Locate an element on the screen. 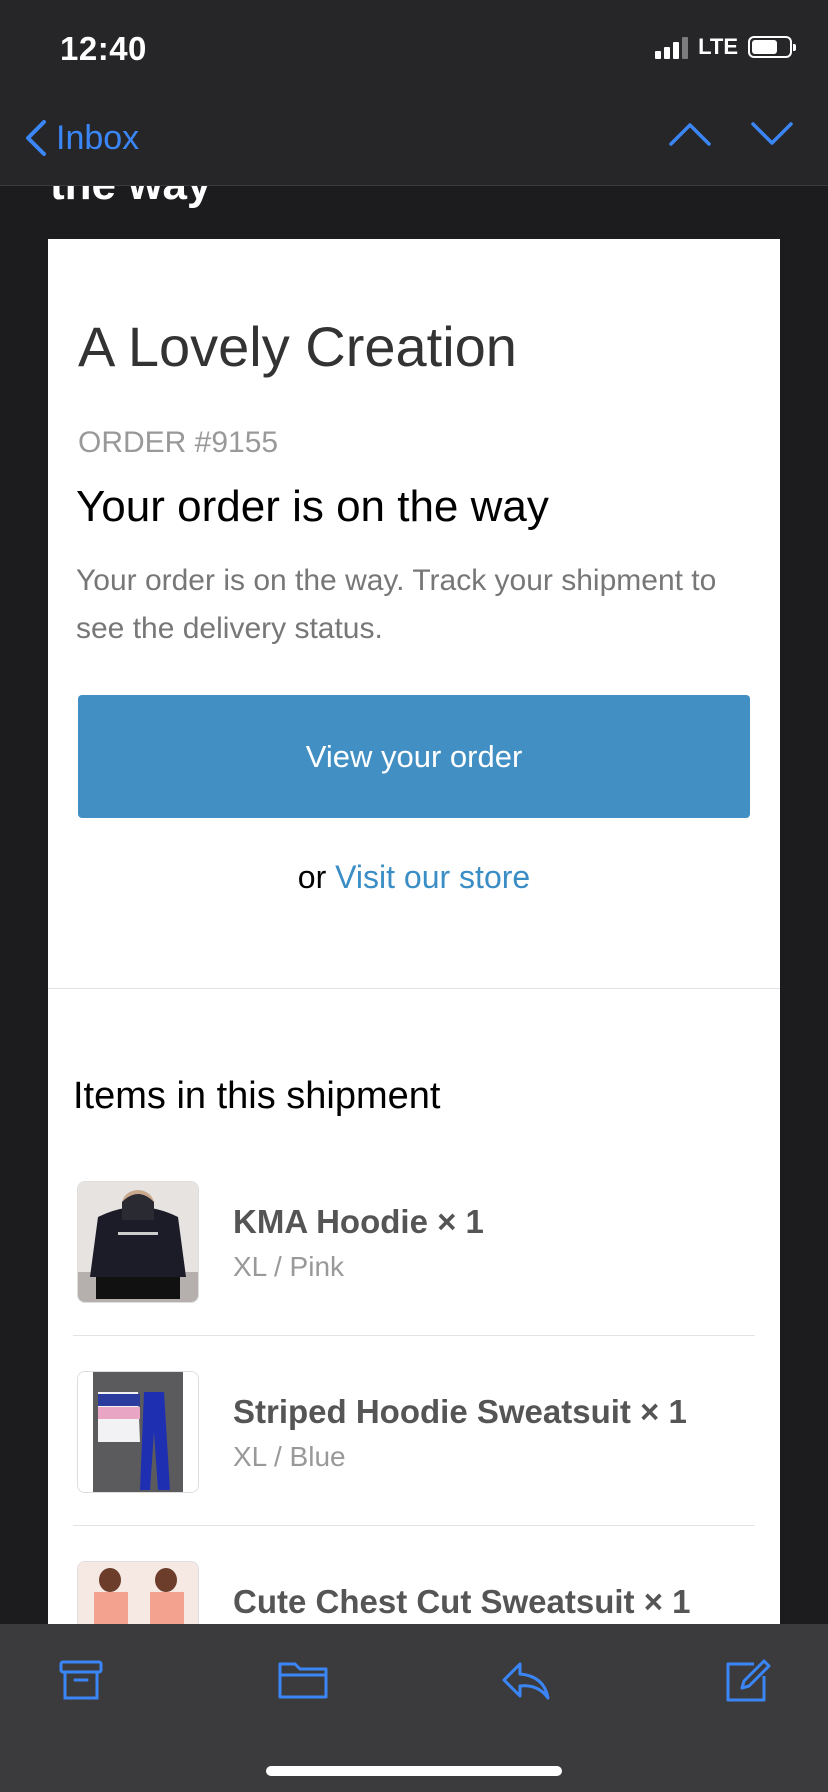 The image size is (828, 1792). store-link-line: or Visit our store is located at coordinates (414, 877).